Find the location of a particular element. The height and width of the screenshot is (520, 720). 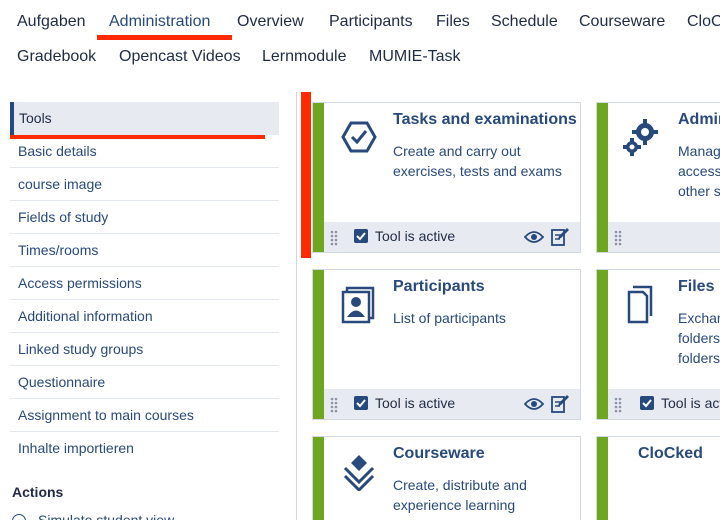

tool-card-clocked: CloCked is located at coordinates (658, 478).